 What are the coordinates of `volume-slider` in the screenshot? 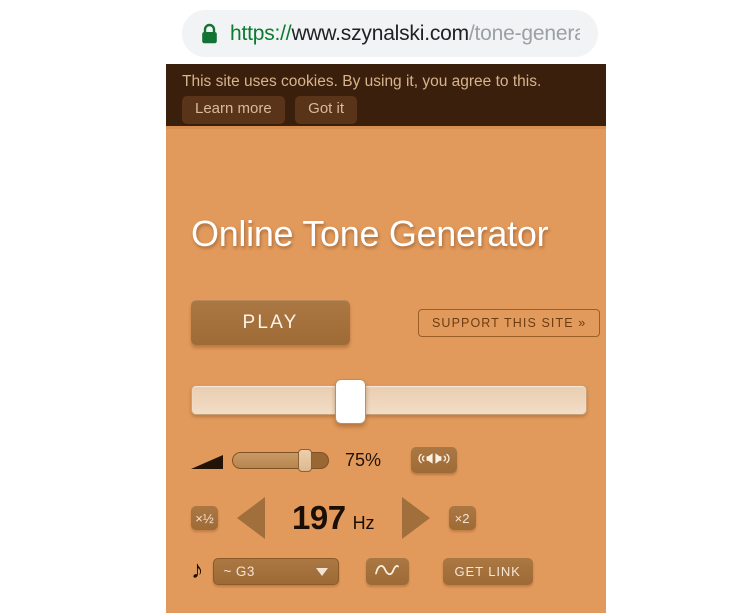 It's located at (280, 460).